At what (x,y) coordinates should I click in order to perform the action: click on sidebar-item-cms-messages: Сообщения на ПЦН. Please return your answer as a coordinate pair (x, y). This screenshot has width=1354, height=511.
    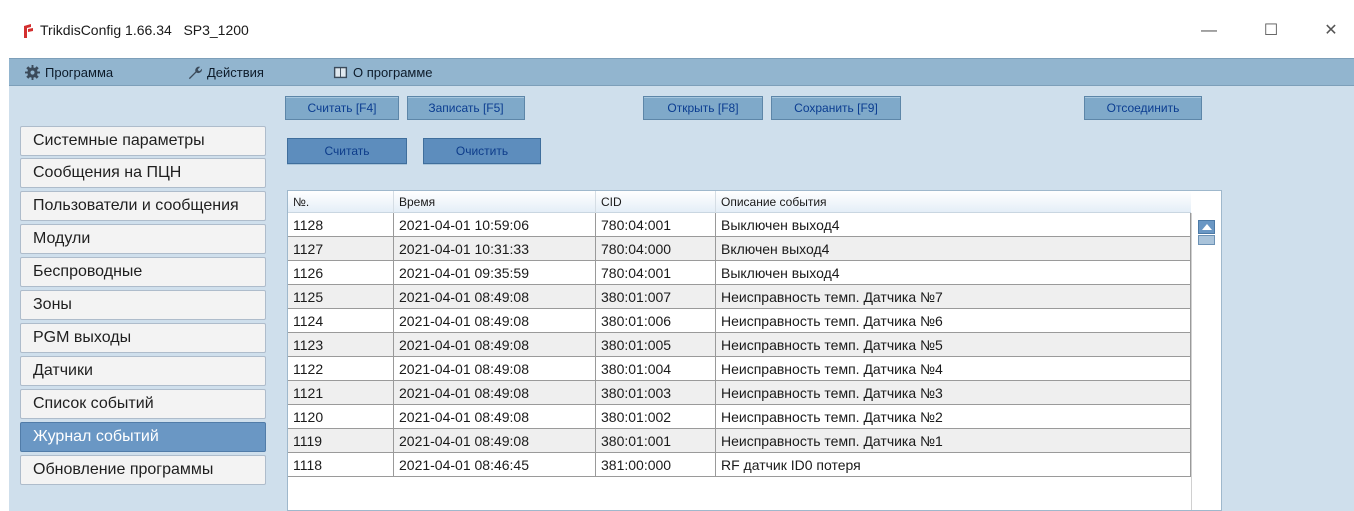
    Looking at the image, I should click on (143, 173).